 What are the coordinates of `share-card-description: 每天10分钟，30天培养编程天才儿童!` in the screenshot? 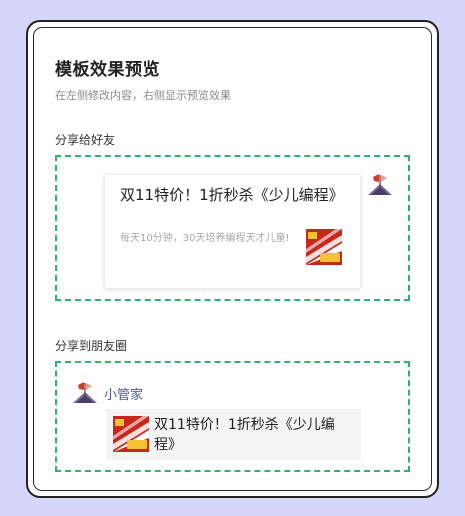 It's located at (205, 238).